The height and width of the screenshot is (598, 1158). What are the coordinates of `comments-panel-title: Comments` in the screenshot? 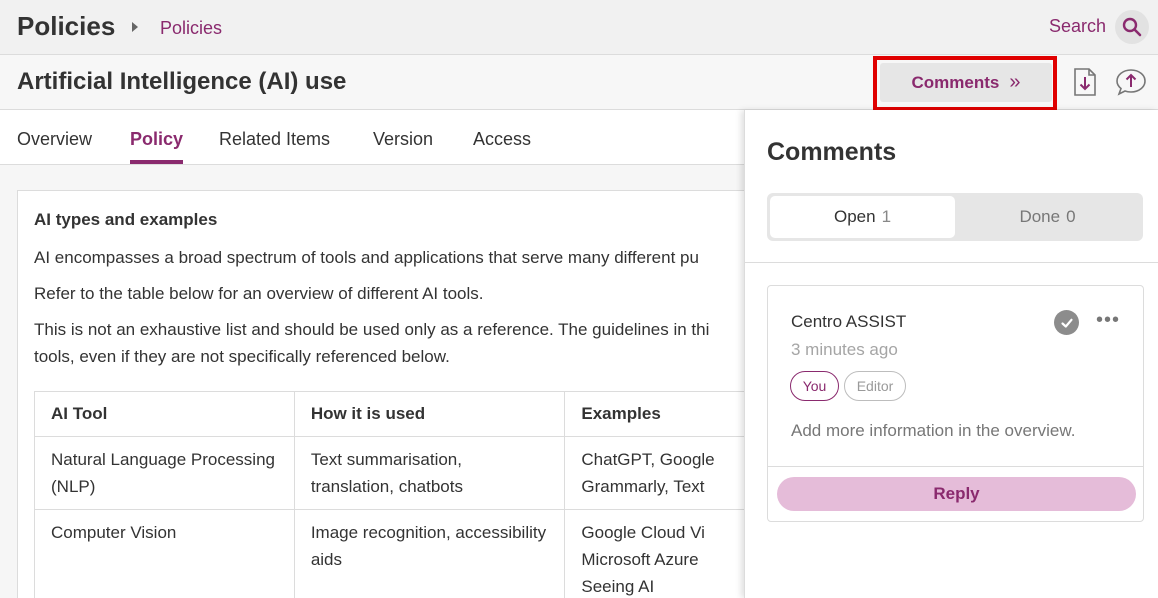 It's located at (832, 152).